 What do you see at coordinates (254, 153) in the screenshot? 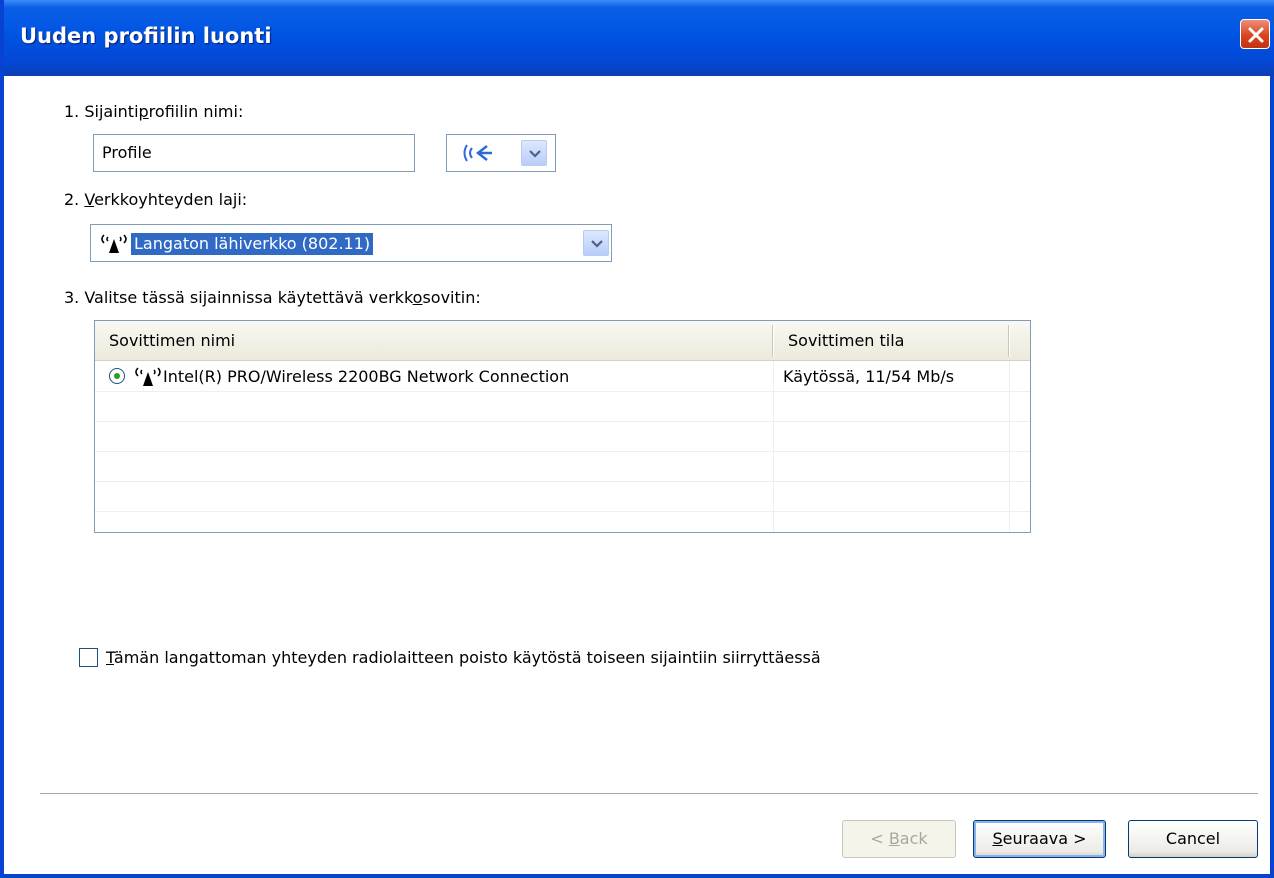
I see `profile-name-input: Profile` at bounding box center [254, 153].